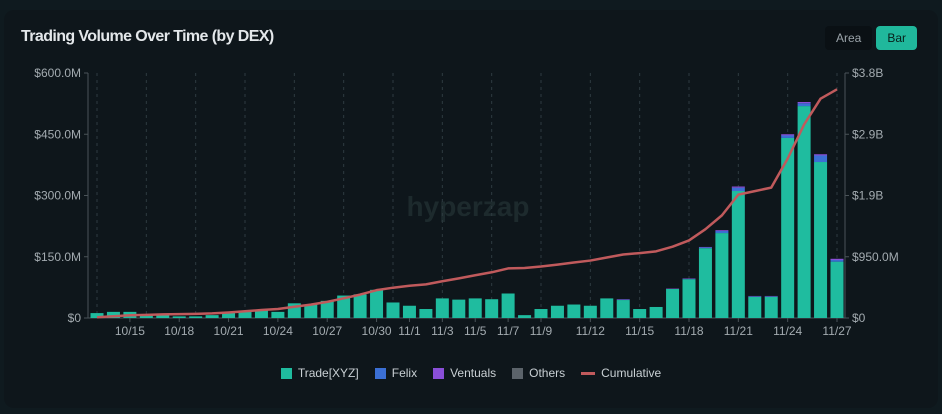 The width and height of the screenshot is (942, 414). I want to click on x-tick-label: 10/27, so click(327, 331).